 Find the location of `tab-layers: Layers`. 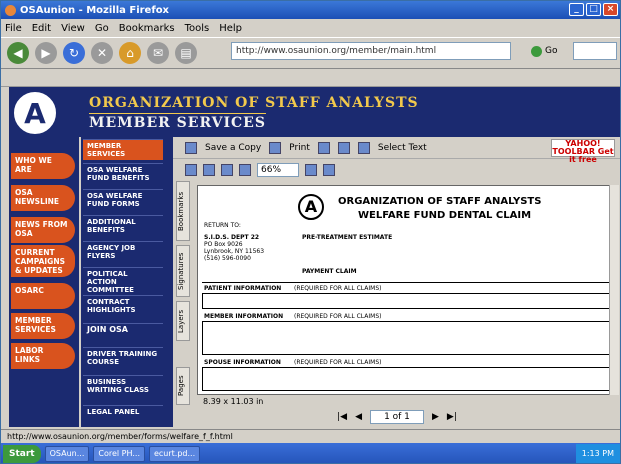

tab-layers: Layers is located at coordinates (183, 321).